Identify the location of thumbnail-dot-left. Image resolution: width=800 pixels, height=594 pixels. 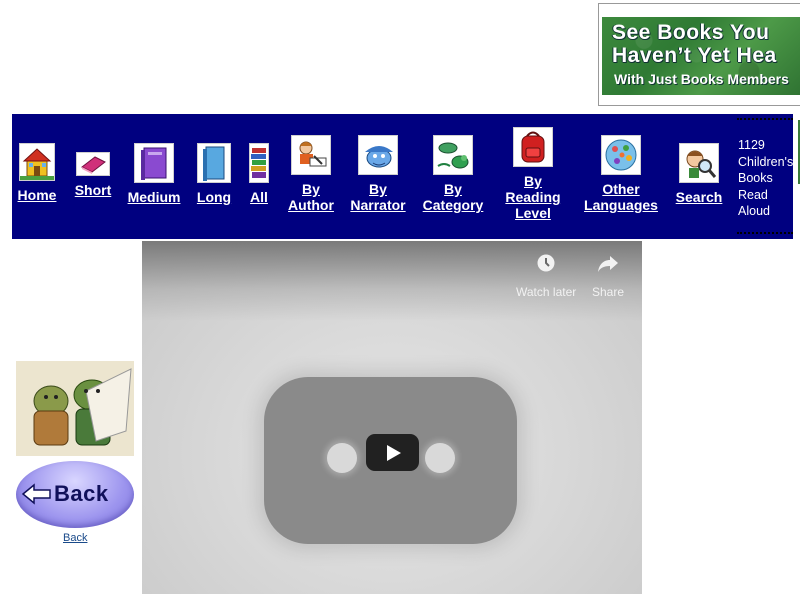
(342, 458).